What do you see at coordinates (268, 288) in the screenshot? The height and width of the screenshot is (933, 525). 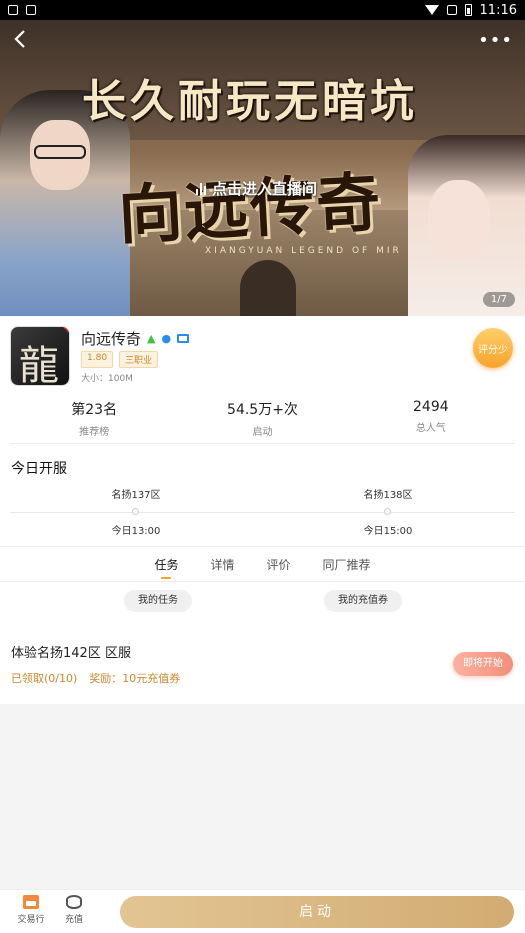 I see `banner-city-gate` at bounding box center [268, 288].